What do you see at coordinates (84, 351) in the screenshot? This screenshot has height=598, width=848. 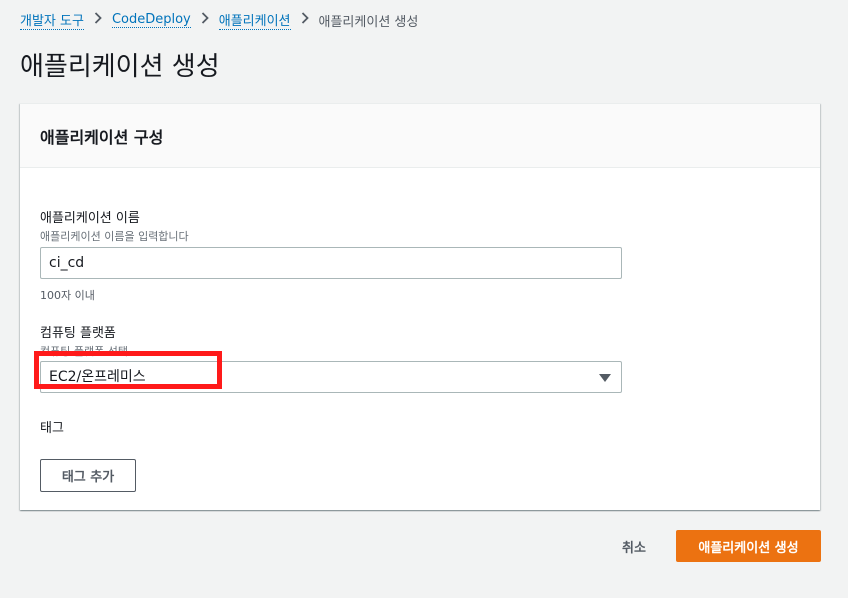 I see `compute-platform-description: 컴퓨팅 플랫폼 선택` at bounding box center [84, 351].